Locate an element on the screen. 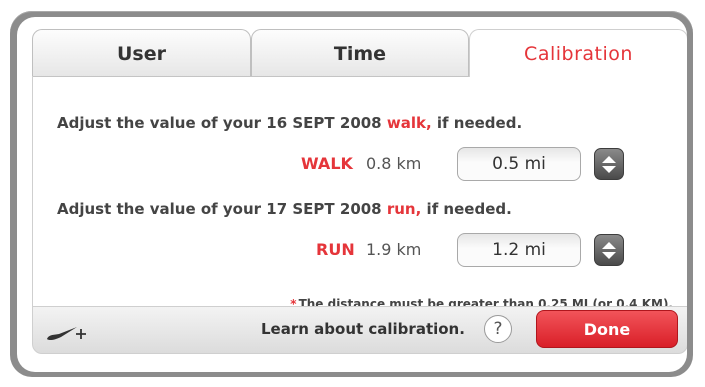  run-prompt-prefix: Adjust the value of your 17 SEPT 2008 is located at coordinates (219, 209).